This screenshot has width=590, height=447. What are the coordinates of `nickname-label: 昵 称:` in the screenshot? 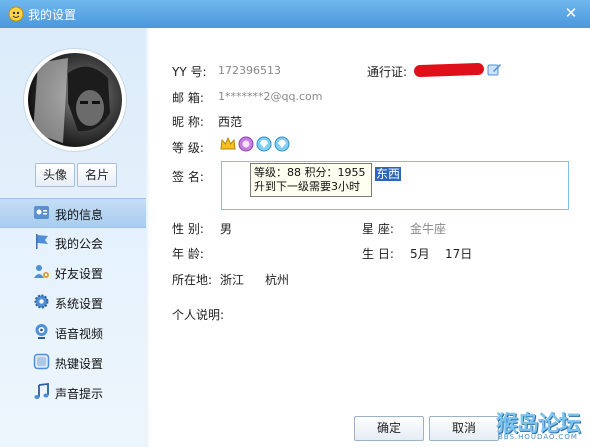 It's located at (188, 122).